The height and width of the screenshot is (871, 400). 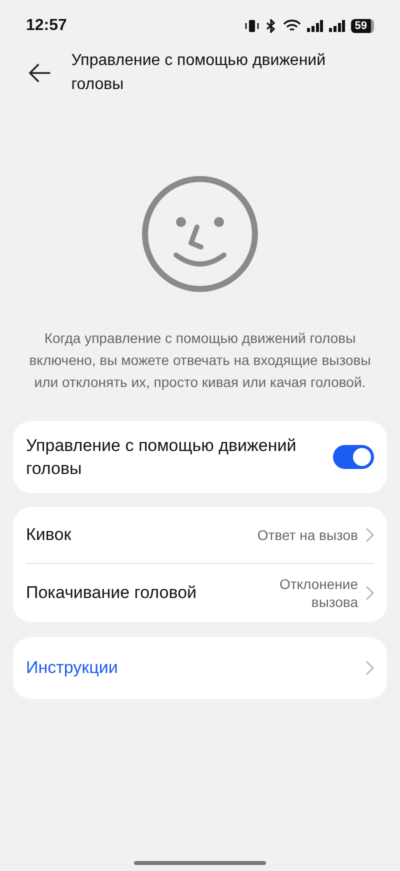 I want to click on gesture-label: Покачивание головой, so click(x=112, y=593).